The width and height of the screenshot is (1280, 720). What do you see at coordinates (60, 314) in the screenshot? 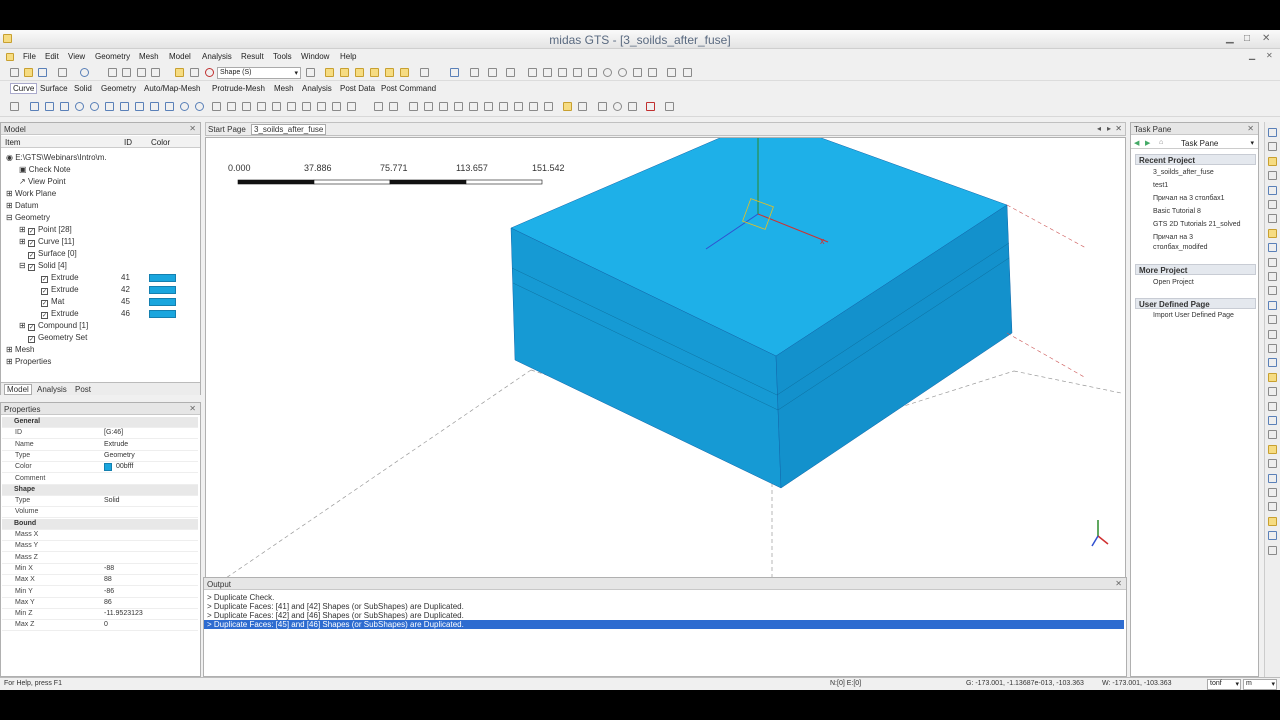
I see `tree-item-extrude-46: ✓ Extrude` at bounding box center [60, 314].